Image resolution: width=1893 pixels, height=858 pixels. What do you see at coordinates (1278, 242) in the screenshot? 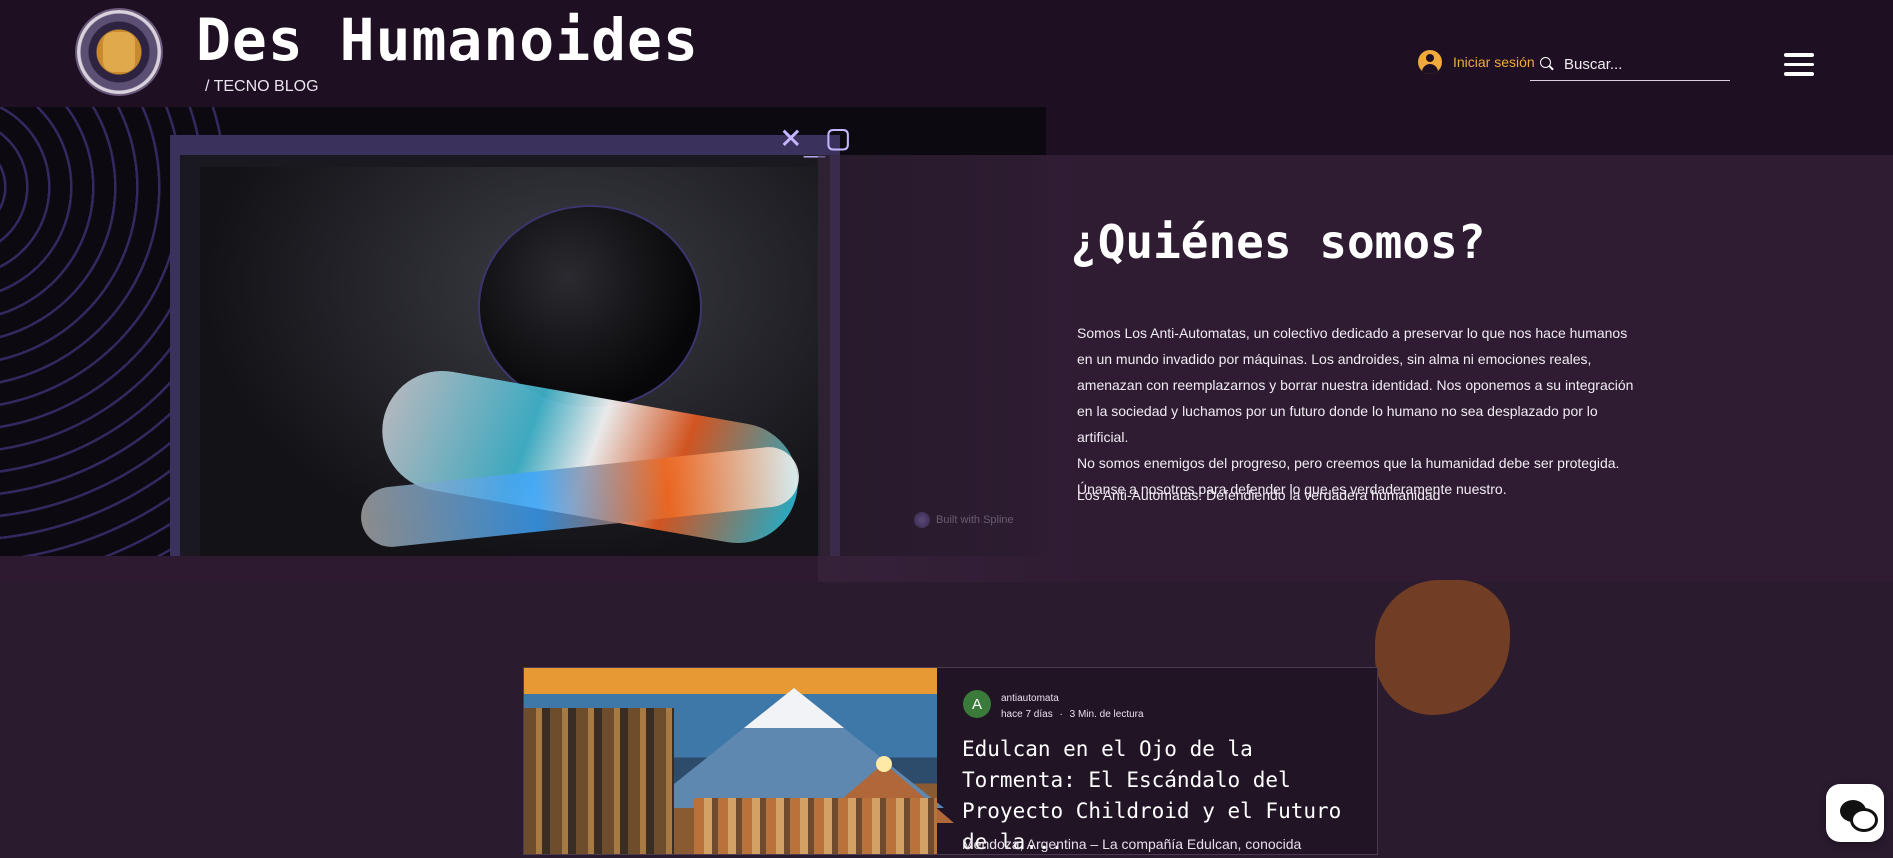
I see `about-title: ¿Quiénes somos?` at bounding box center [1278, 242].